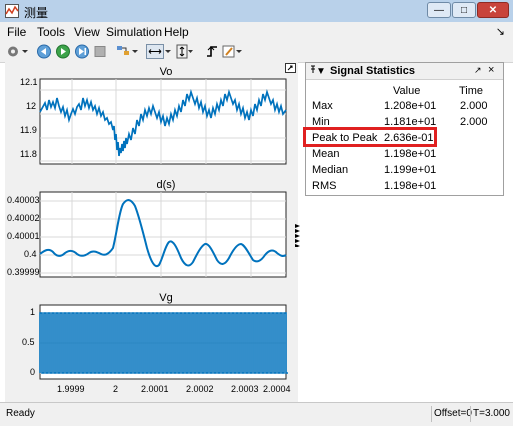 This screenshot has height=426, width=513. Describe the element at coordinates (134, 32) in the screenshot. I see `menu-simulation: Simulation` at that location.